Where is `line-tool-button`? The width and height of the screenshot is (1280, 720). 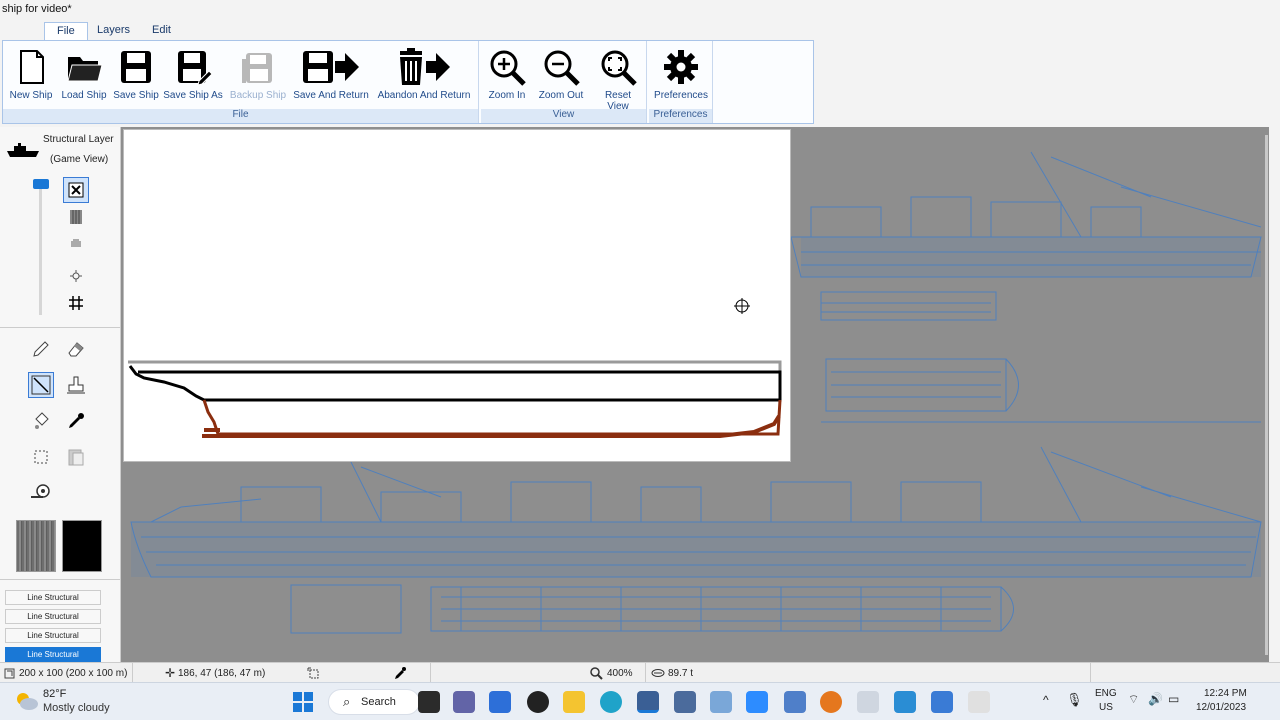 line-tool-button is located at coordinates (41, 385).